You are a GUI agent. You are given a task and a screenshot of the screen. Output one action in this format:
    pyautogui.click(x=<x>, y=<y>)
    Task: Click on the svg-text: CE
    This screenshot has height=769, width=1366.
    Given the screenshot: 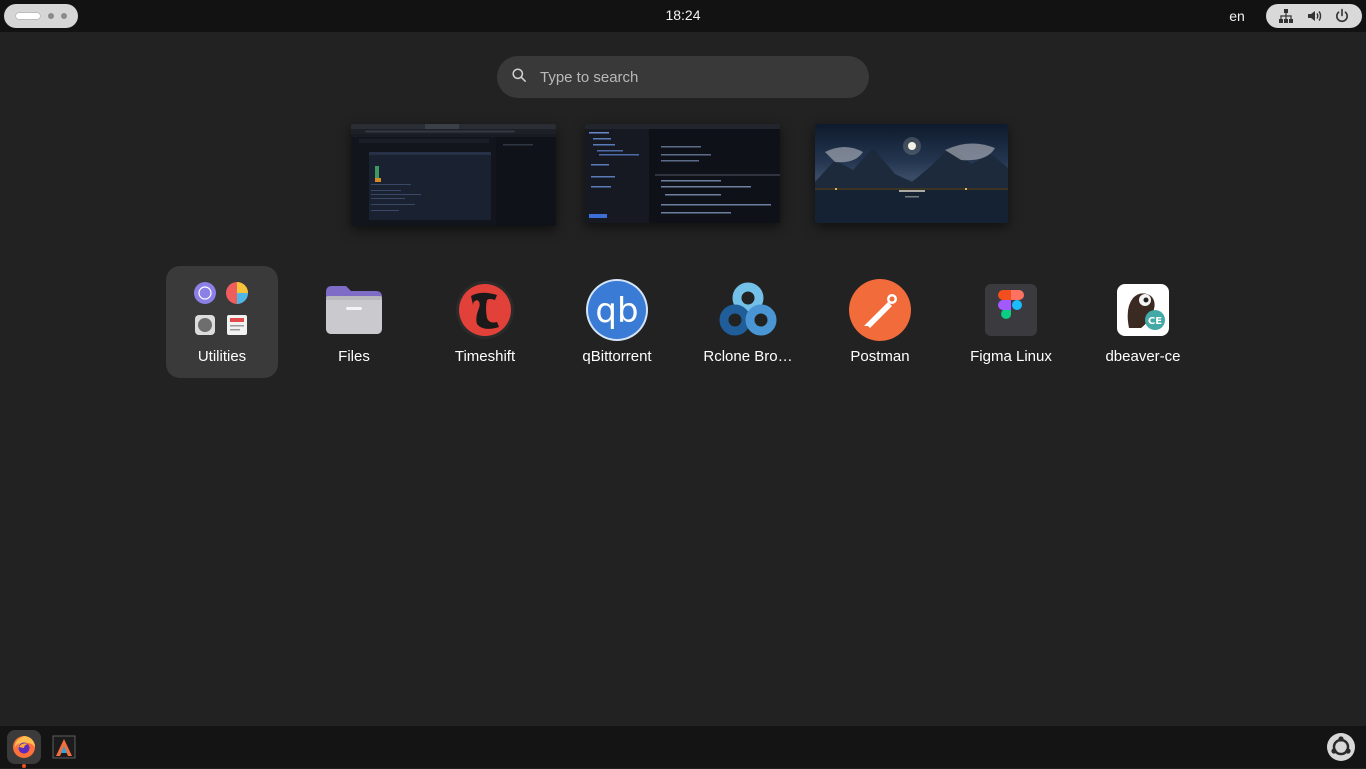 What is the action you would take?
    pyautogui.click(x=1155, y=321)
    